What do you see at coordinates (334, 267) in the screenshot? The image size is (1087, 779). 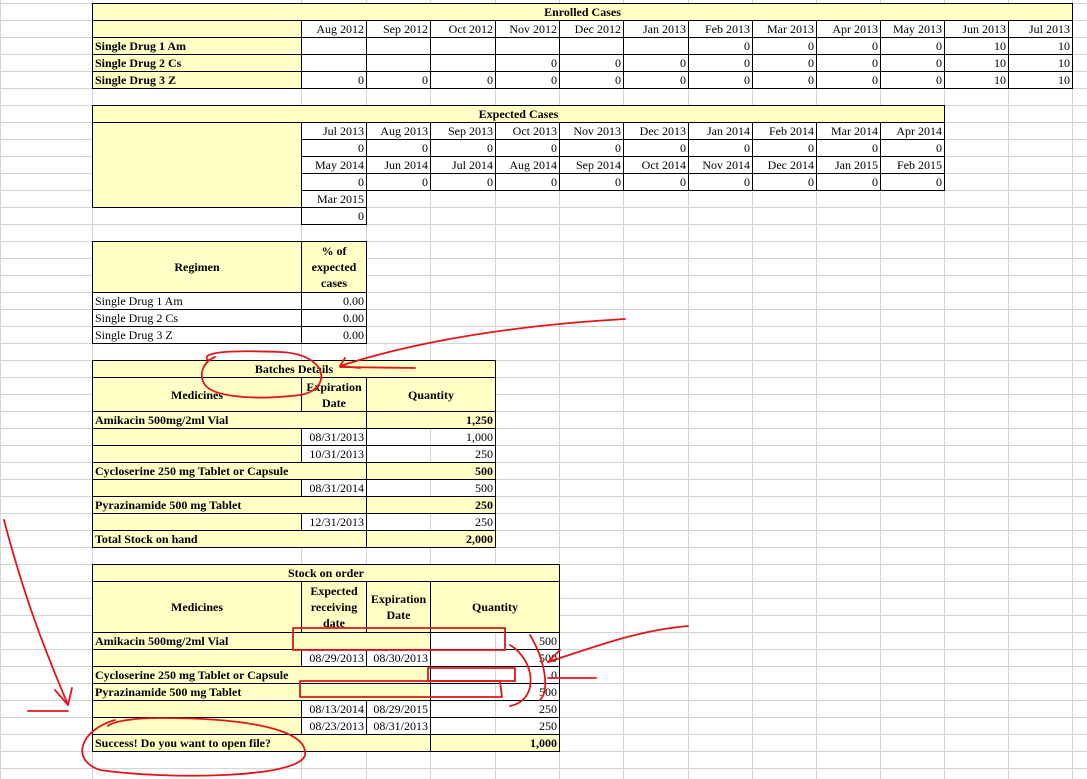 I see `regimen-pct-header: % of expected cases` at bounding box center [334, 267].